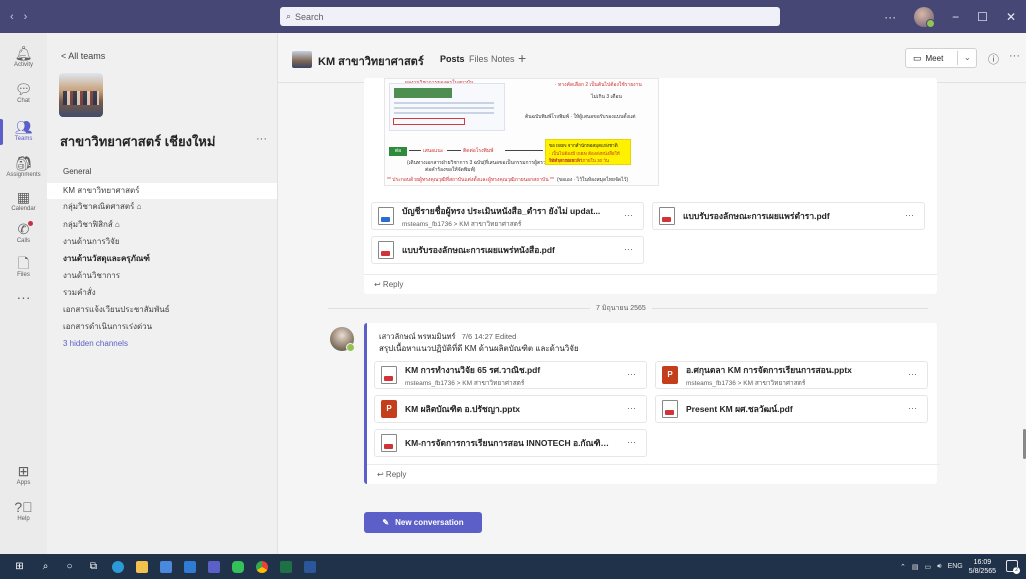  Describe the element at coordinates (941, 58) in the screenshot. I see `meet-button: ▭ Meet ⌄` at that location.